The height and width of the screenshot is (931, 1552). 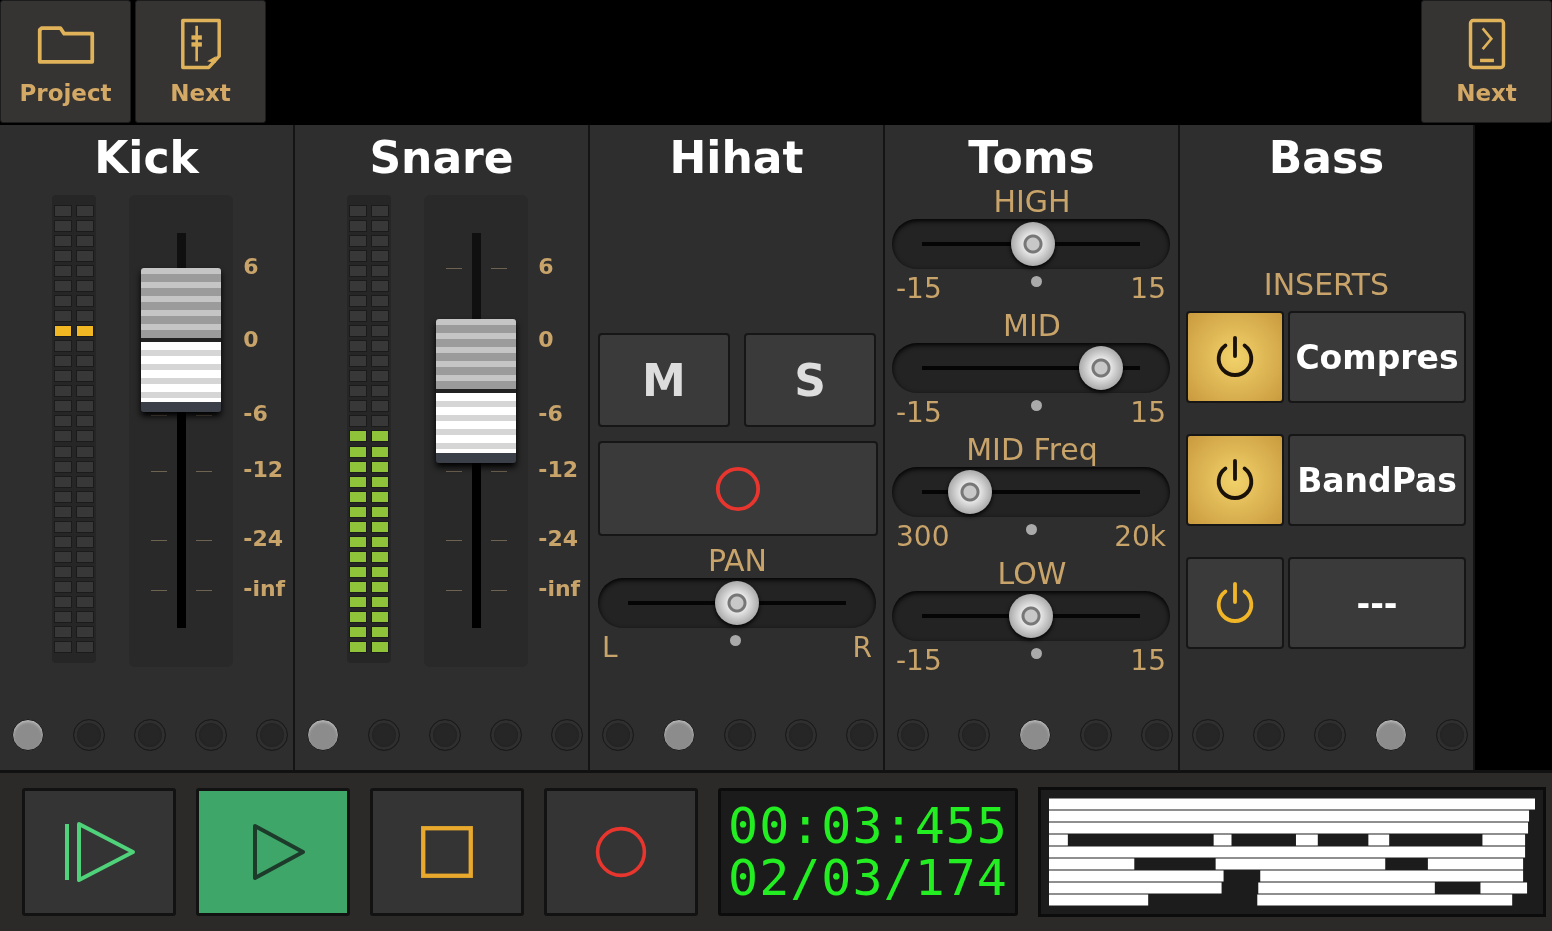 What do you see at coordinates (65, 61) in the screenshot?
I see `toolbar-button: Project` at bounding box center [65, 61].